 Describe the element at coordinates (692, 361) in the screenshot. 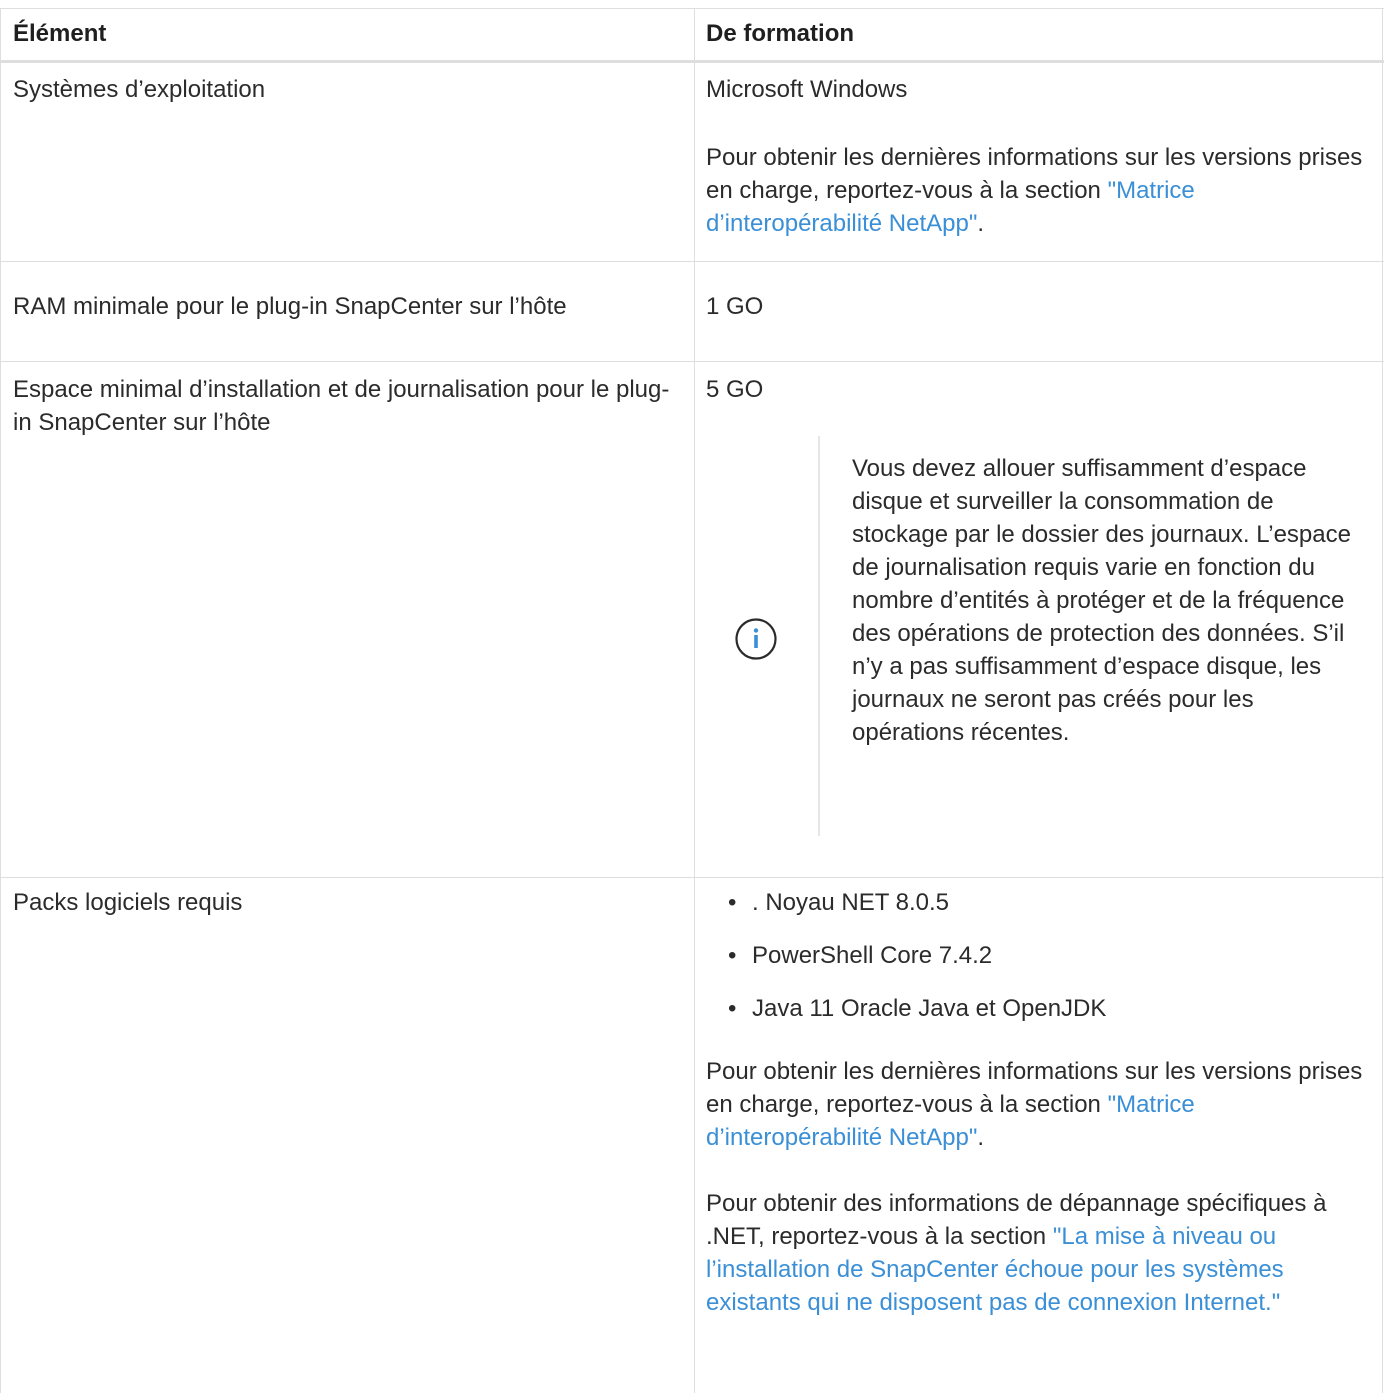

I see `row2-bottom-border` at that location.